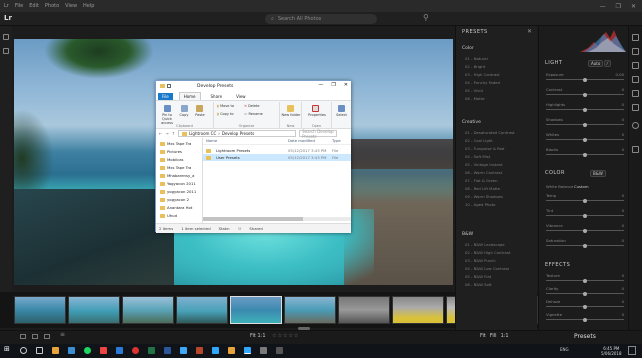 This screenshot has width=642, height=358. I want to click on quick-access-icon, so click(169, 86).